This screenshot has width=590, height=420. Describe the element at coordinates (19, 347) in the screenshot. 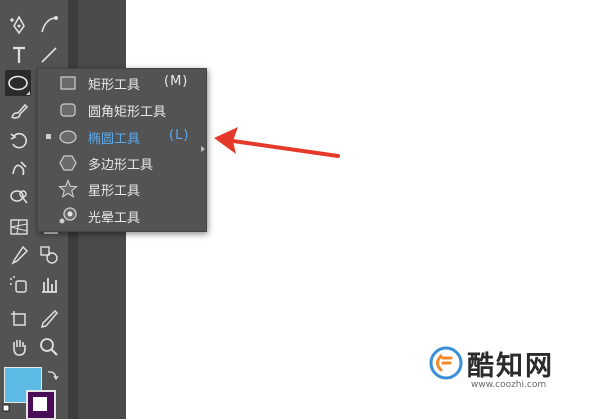

I see `hand-tool-icon` at that location.